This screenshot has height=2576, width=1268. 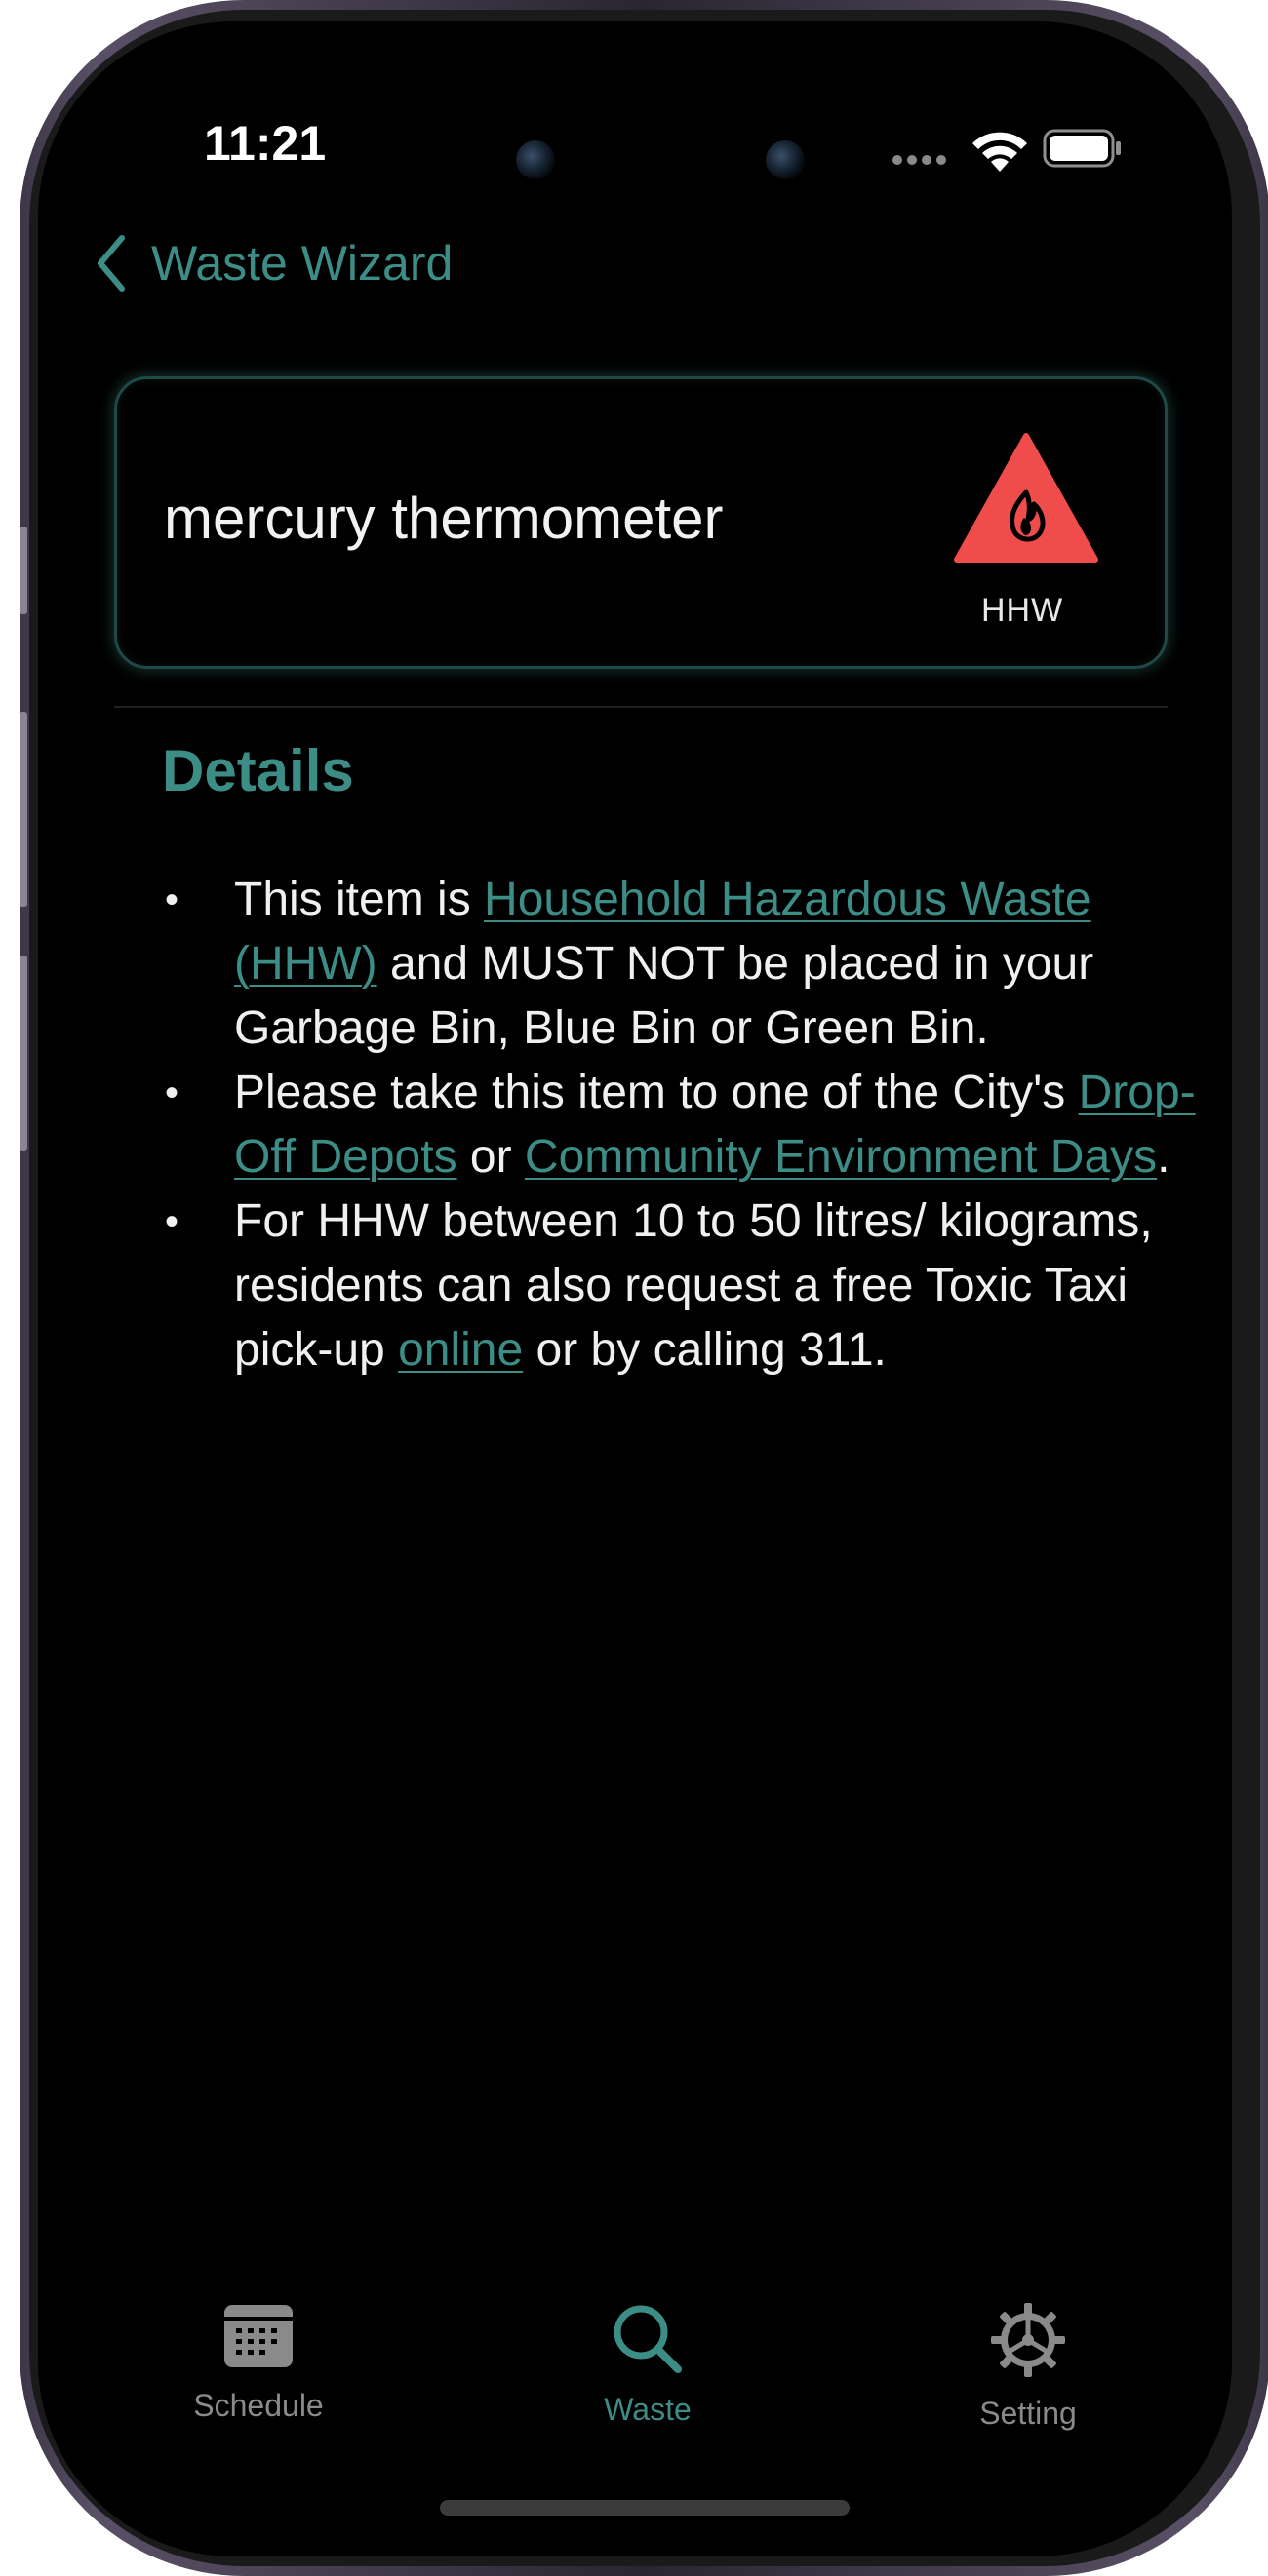 I want to click on status-time: 11:21, so click(x=265, y=143).